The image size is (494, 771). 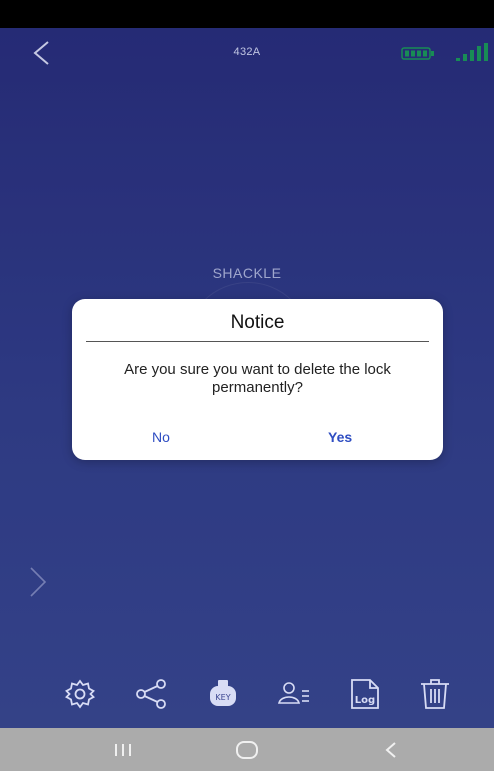 I want to click on bottom-toolbar: KEY Log, so click(x=247, y=698).